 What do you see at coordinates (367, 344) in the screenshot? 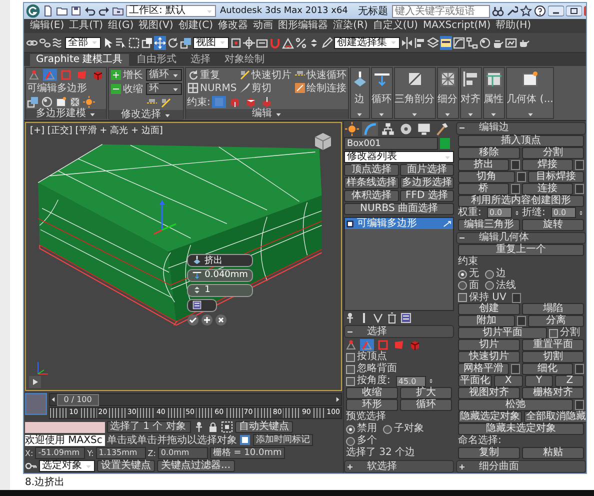
I see `edge-icon` at bounding box center [367, 344].